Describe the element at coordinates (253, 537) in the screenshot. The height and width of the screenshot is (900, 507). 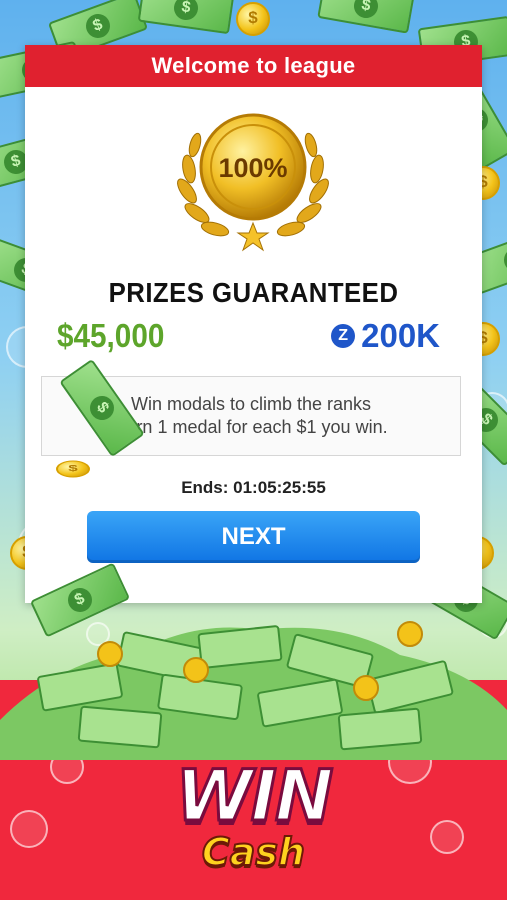
I see `next-button: NEXT` at that location.